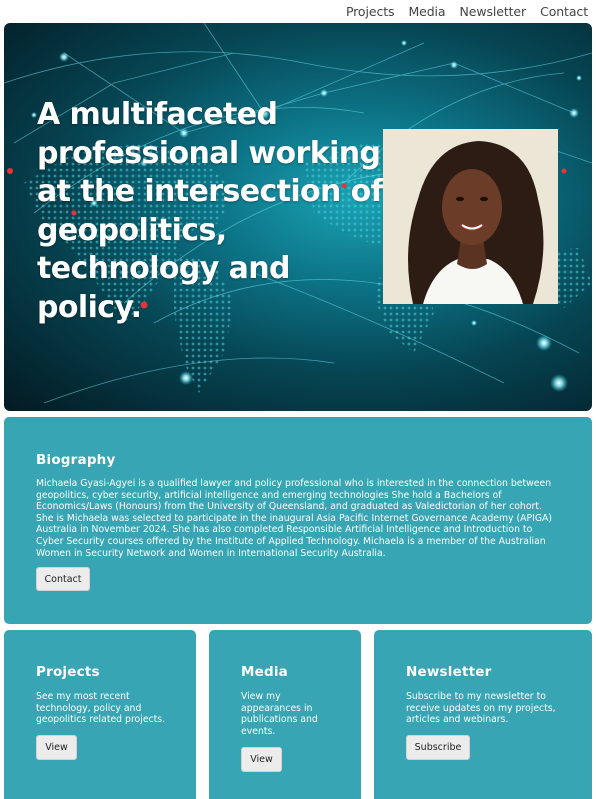 This screenshot has width=596, height=799. I want to click on subscribe-button: Subscribe, so click(438, 747).